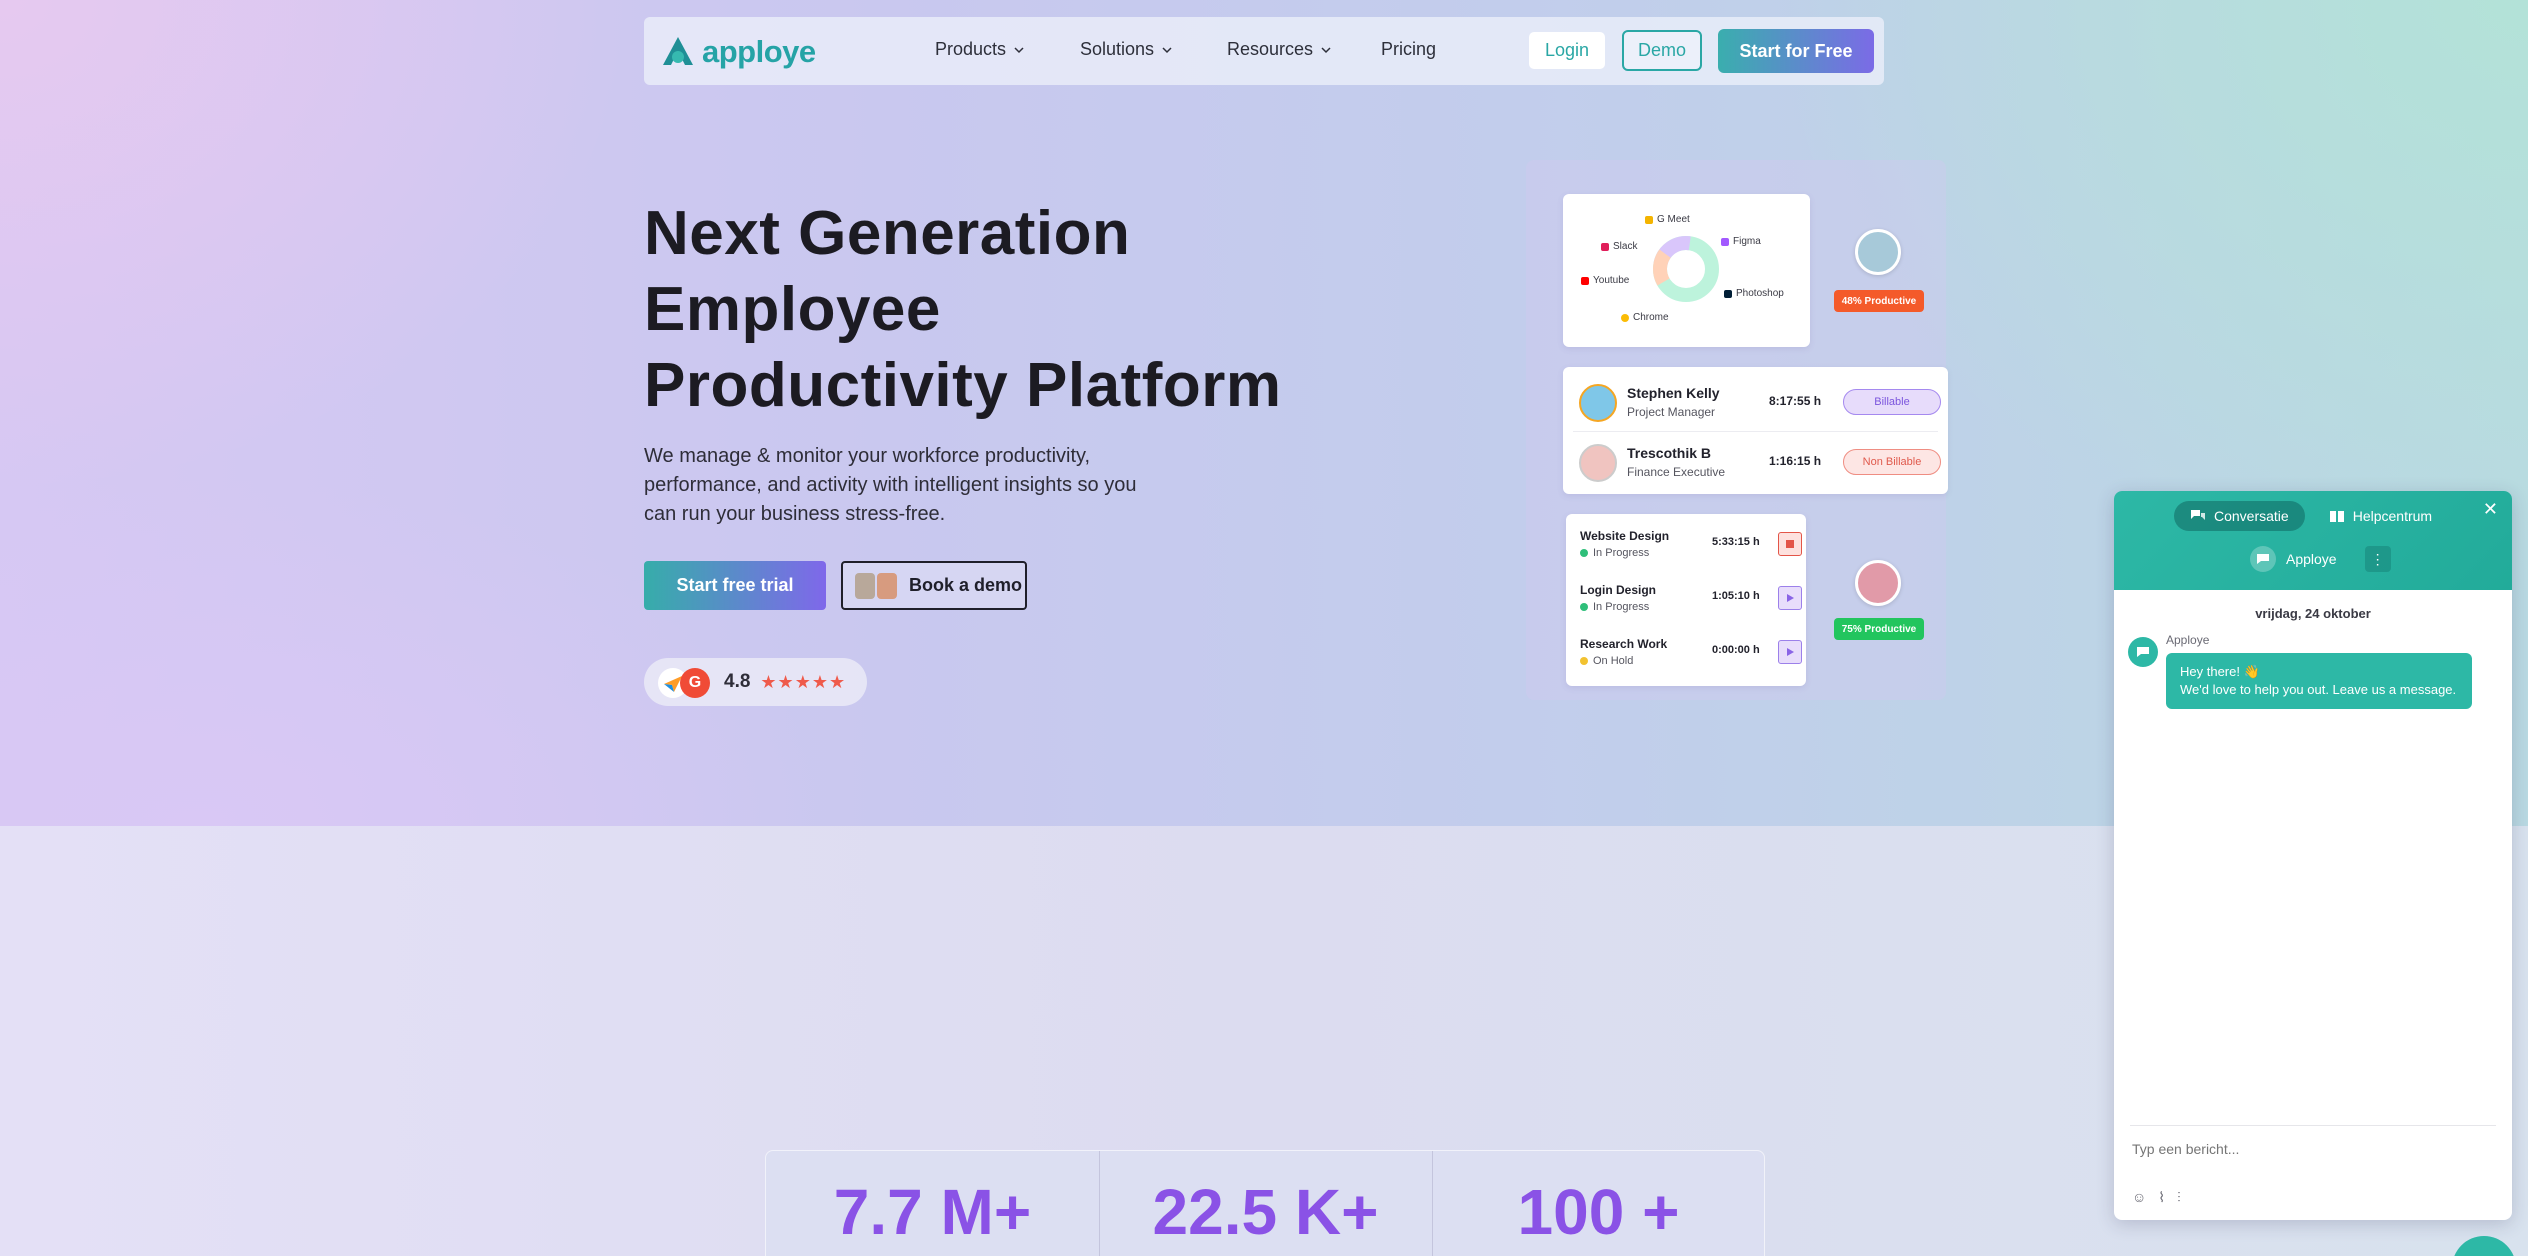  I want to click on attachment-icon: ⌇, so click(2161, 1197).